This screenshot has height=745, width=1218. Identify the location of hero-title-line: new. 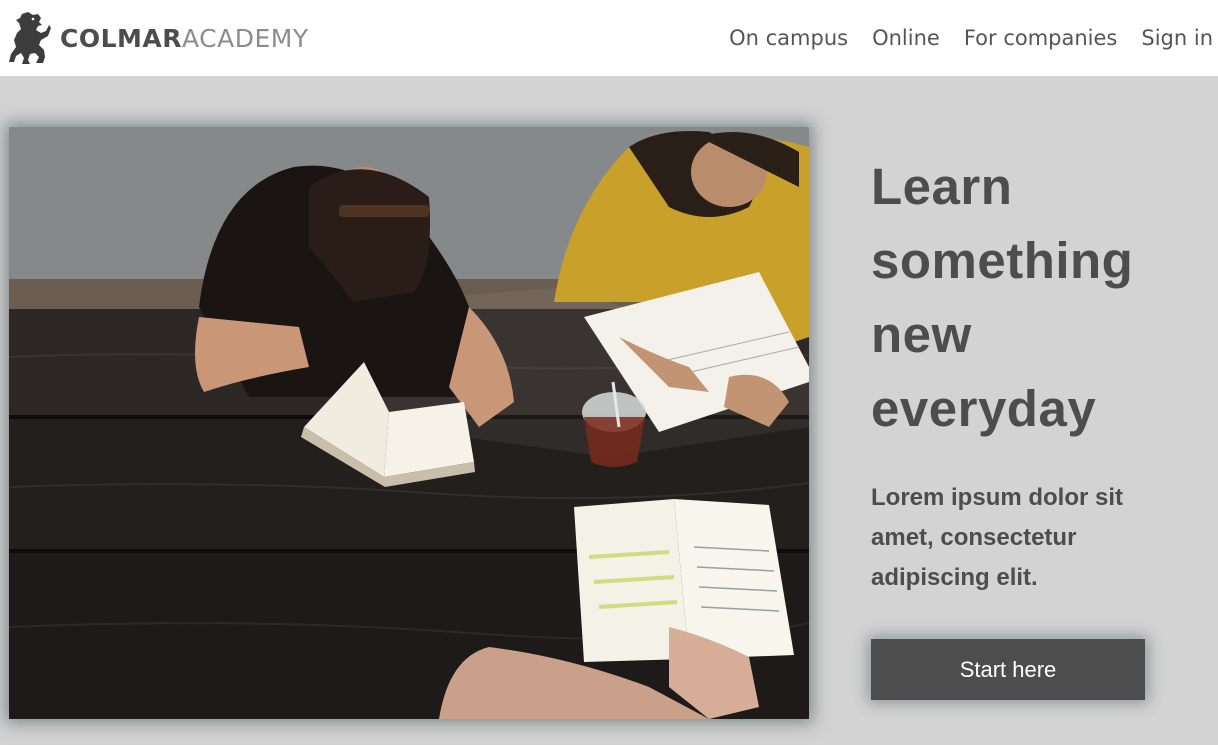
(921, 334).